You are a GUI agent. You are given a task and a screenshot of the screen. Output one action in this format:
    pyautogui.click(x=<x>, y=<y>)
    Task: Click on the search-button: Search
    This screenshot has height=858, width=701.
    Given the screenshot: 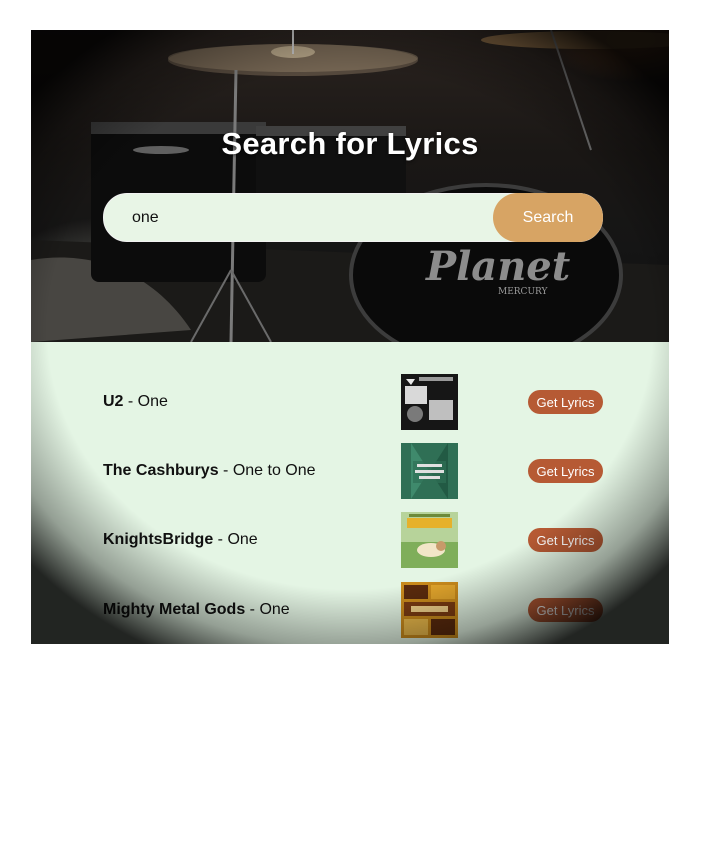 What is the action you would take?
    pyautogui.click(x=548, y=217)
    